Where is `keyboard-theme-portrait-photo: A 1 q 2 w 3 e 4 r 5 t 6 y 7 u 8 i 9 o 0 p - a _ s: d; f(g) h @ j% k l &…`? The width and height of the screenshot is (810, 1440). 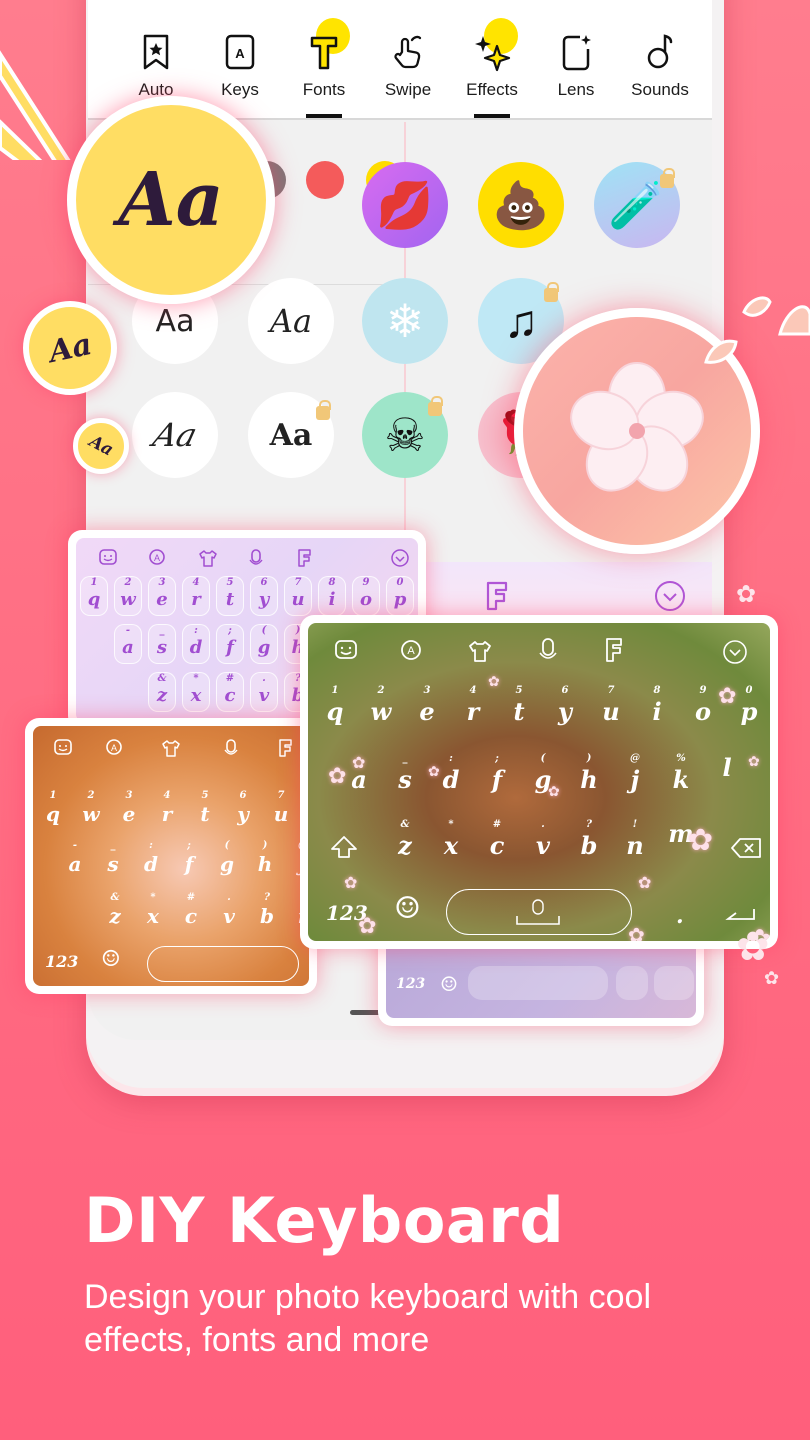
keyboard-theme-portrait-photo: A 1 q 2 w 3 e 4 r 5 t 6 y 7 u 8 i 9 o 0 p - a _ s: d; f(g) h @ j% k l &… is located at coordinates (539, 782).